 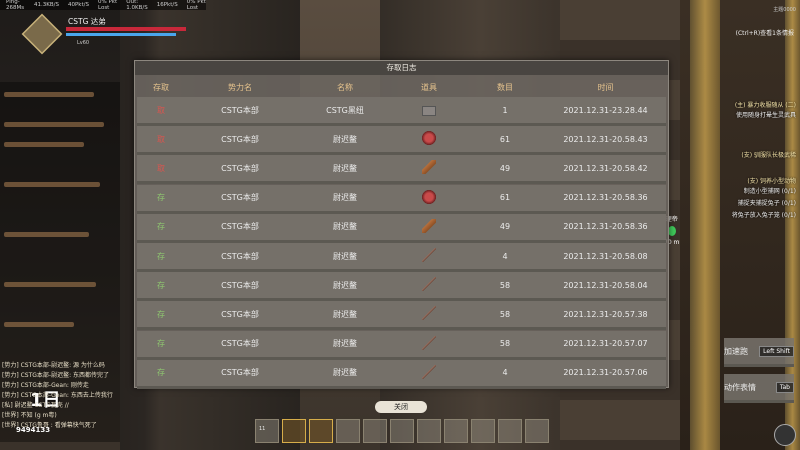 I want to click on ping-text: Ping-268Ms, so click(x=15, y=5).